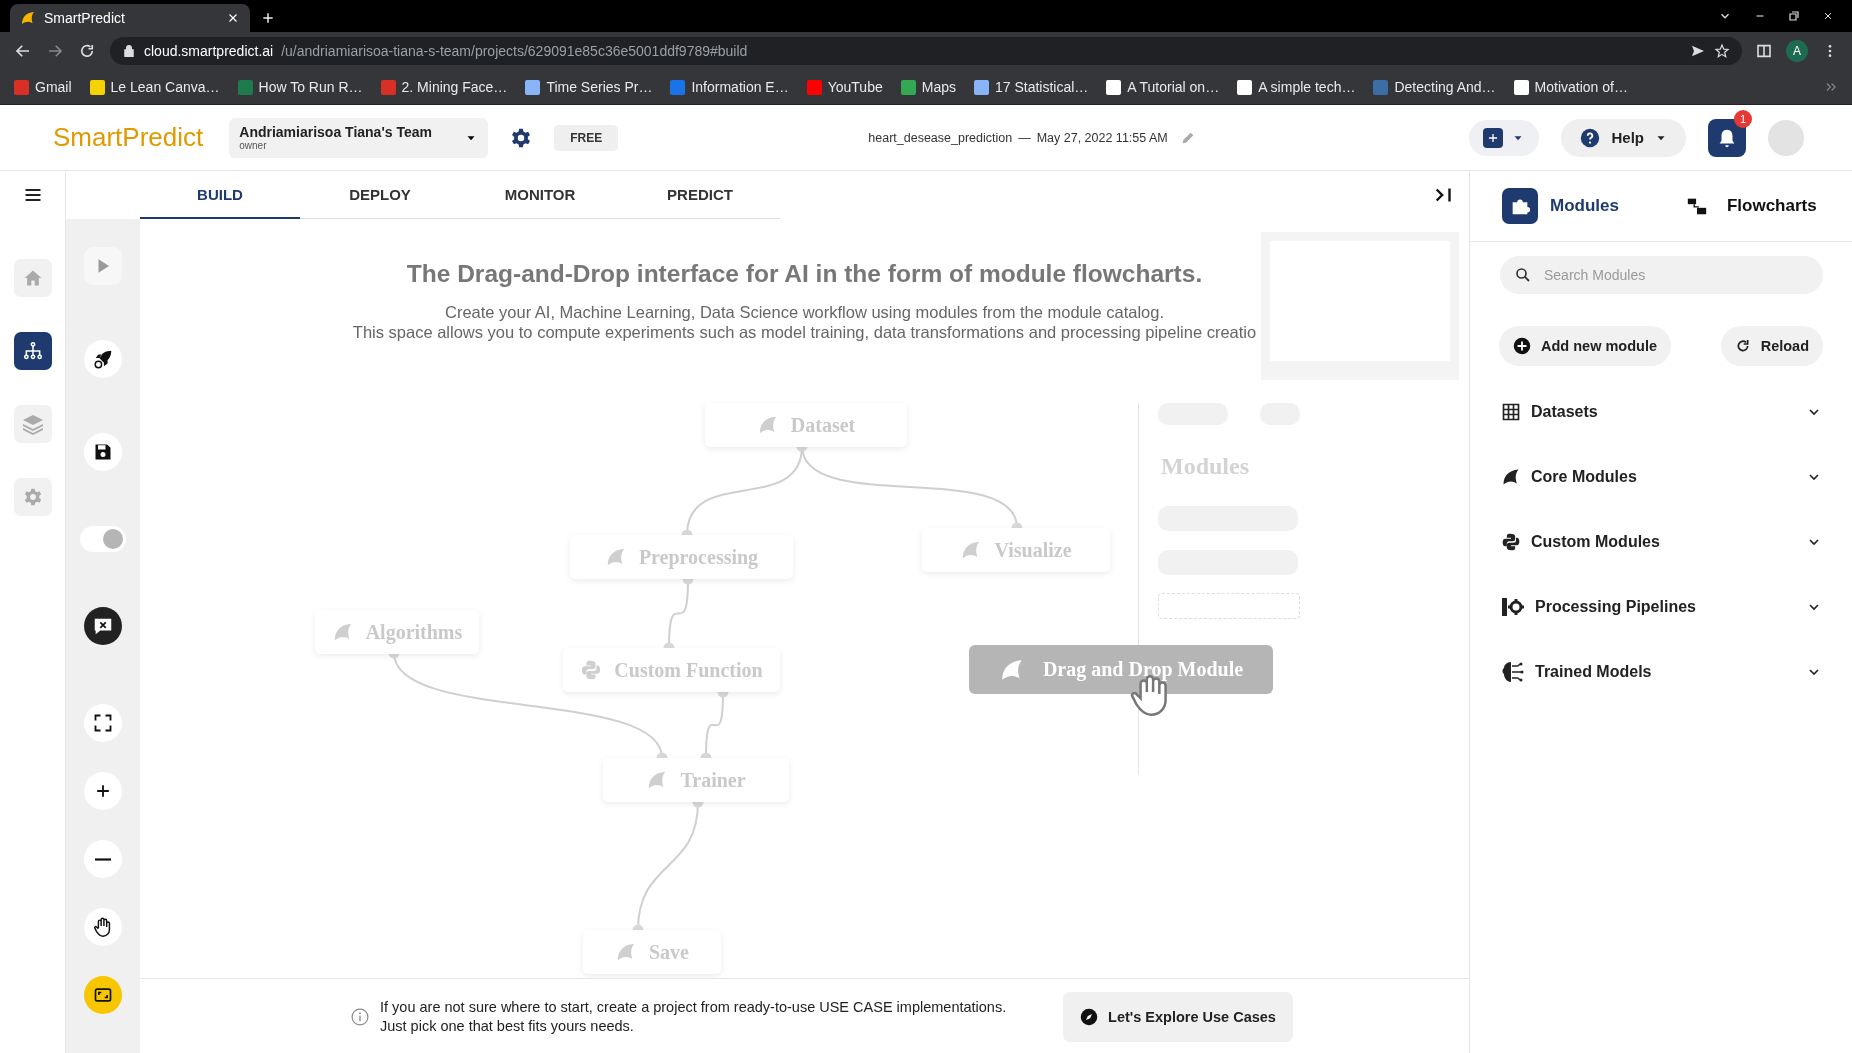 Image resolution: width=1852 pixels, height=1053 pixels. I want to click on add-module-button: Add new module, so click(1585, 346).